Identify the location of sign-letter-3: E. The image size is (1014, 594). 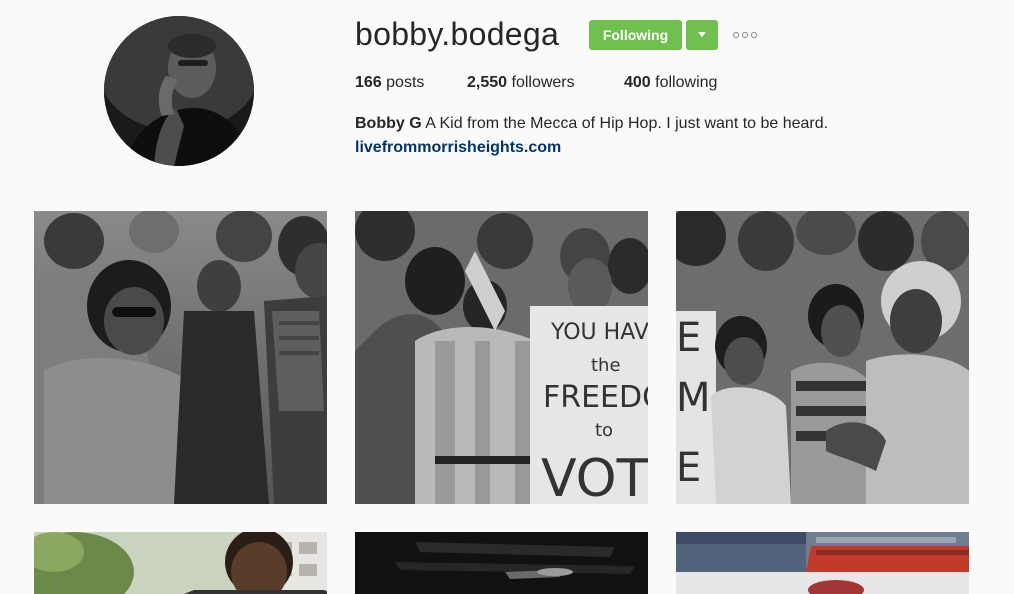
(688, 468).